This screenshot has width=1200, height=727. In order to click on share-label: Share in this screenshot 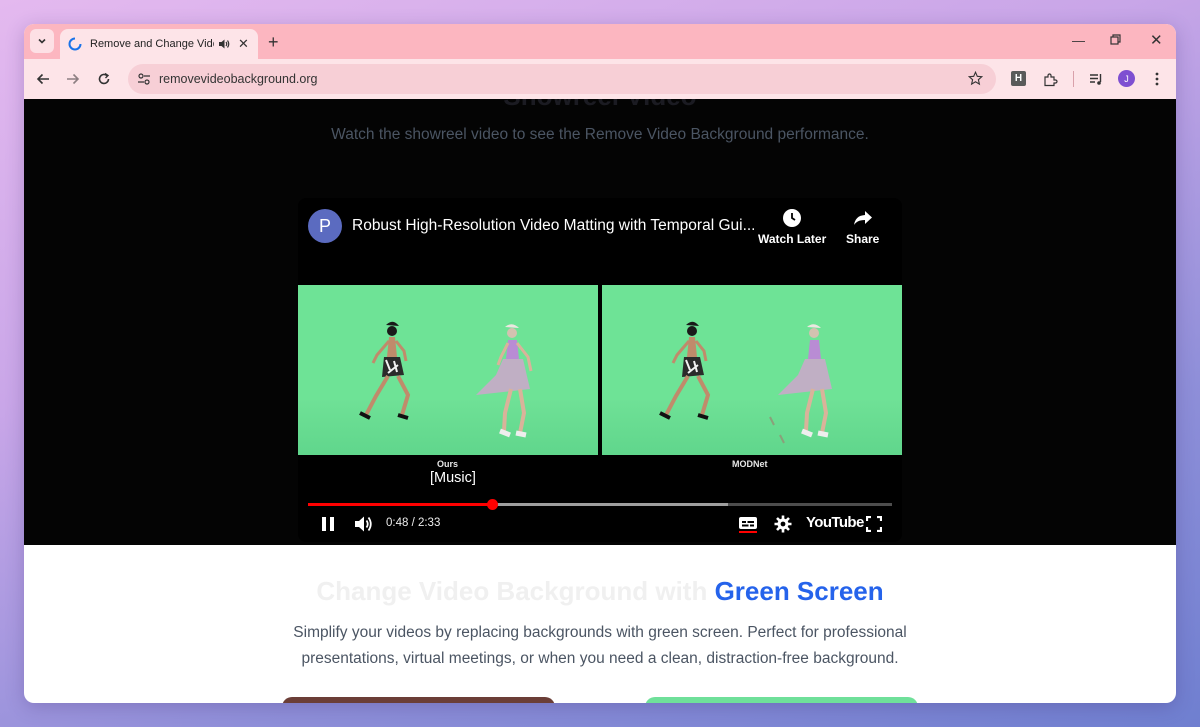, I will do `click(863, 239)`.